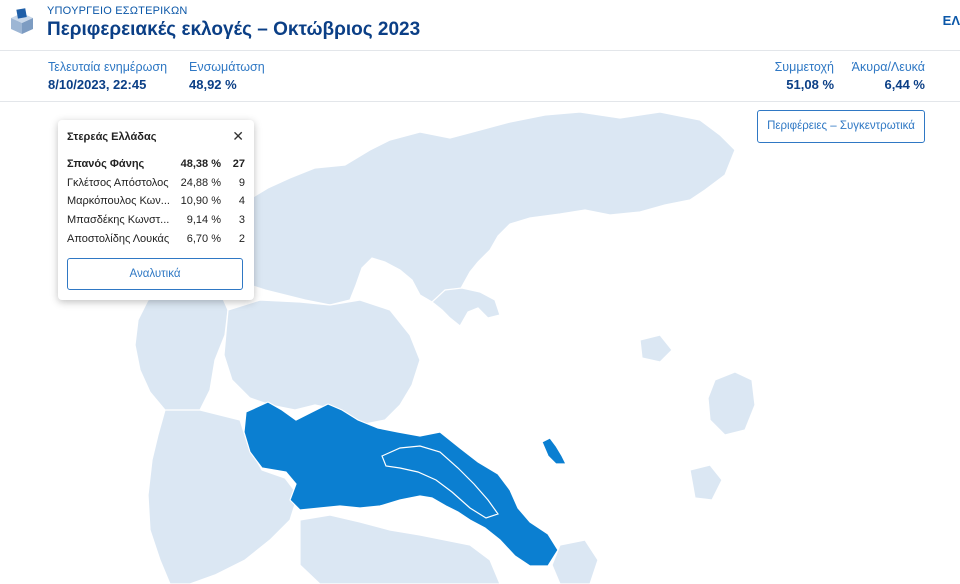  I want to click on close-icon: ✕, so click(238, 136).